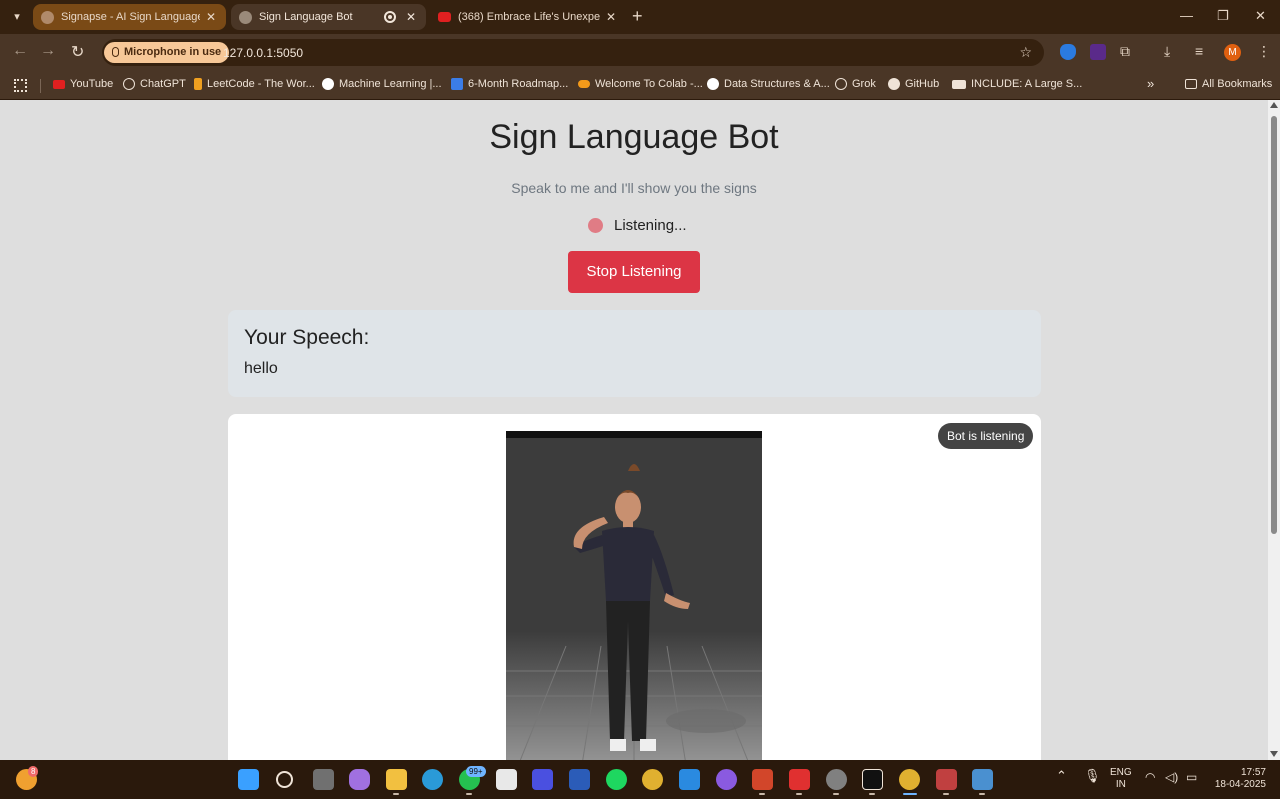 The height and width of the screenshot is (799, 1280). I want to click on wifi-icon: ◠, so click(1150, 777).